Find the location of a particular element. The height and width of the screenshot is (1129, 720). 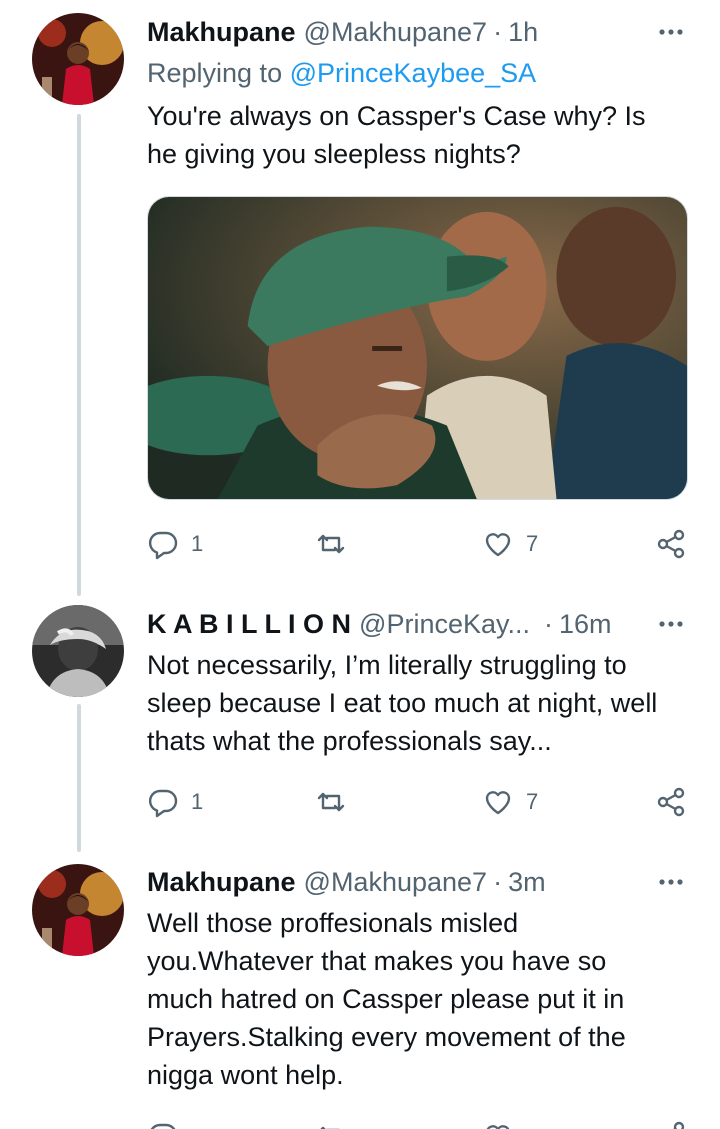

tweet-text-line: Prayers.Stalking every movement of the is located at coordinates (386, 1037).